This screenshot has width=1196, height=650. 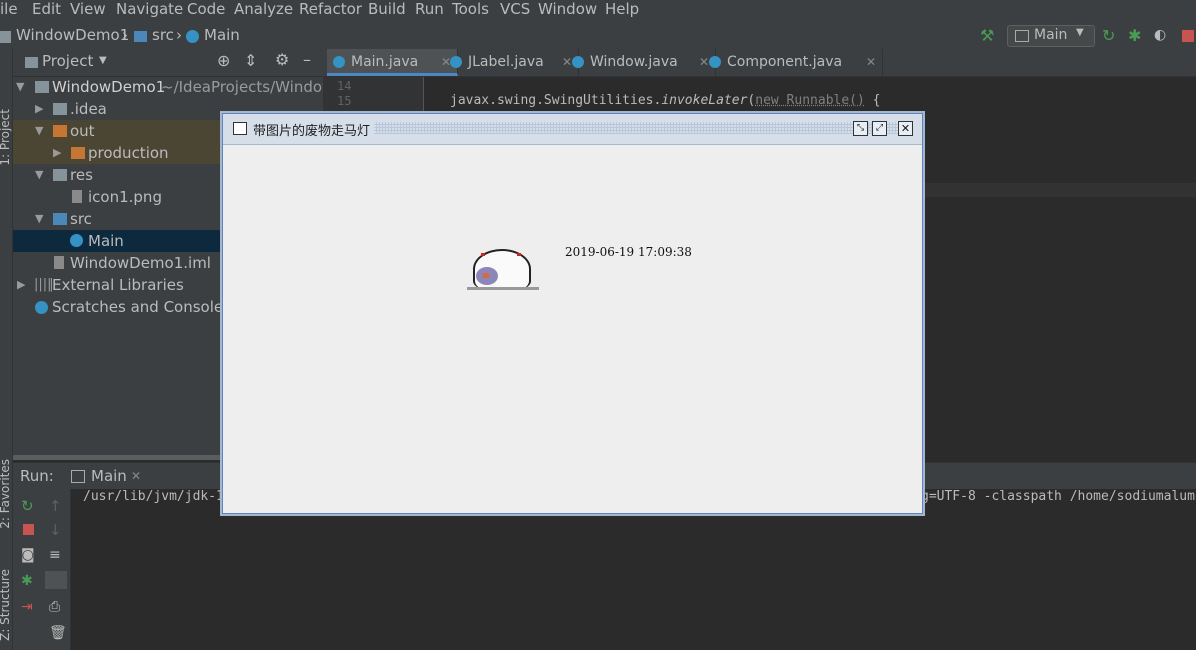 I want to click on tree-item-label: res, so click(x=81, y=175).